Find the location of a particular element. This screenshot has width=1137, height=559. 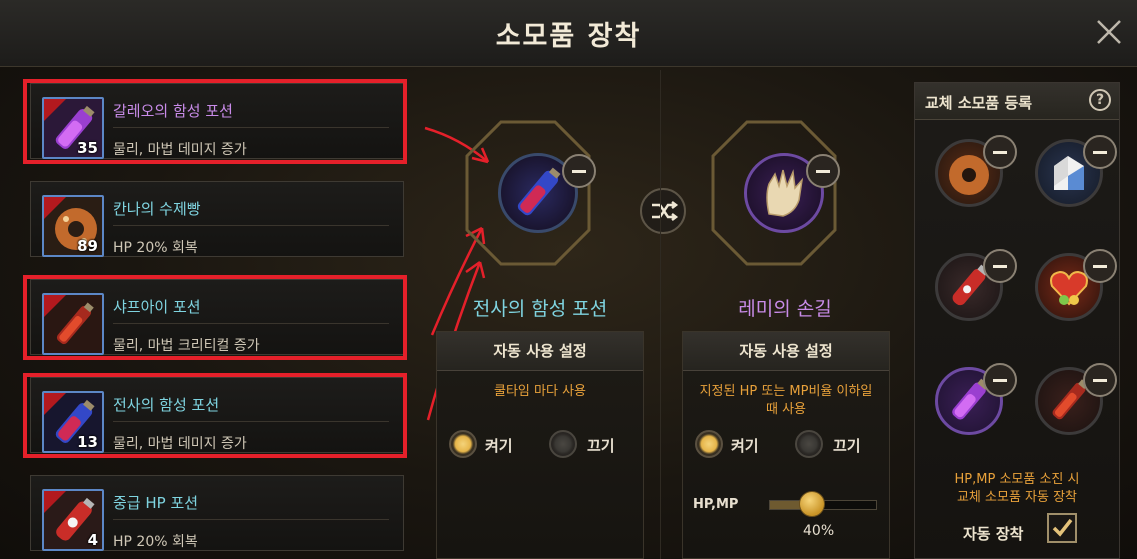

item-count: 13 is located at coordinates (87, 442).